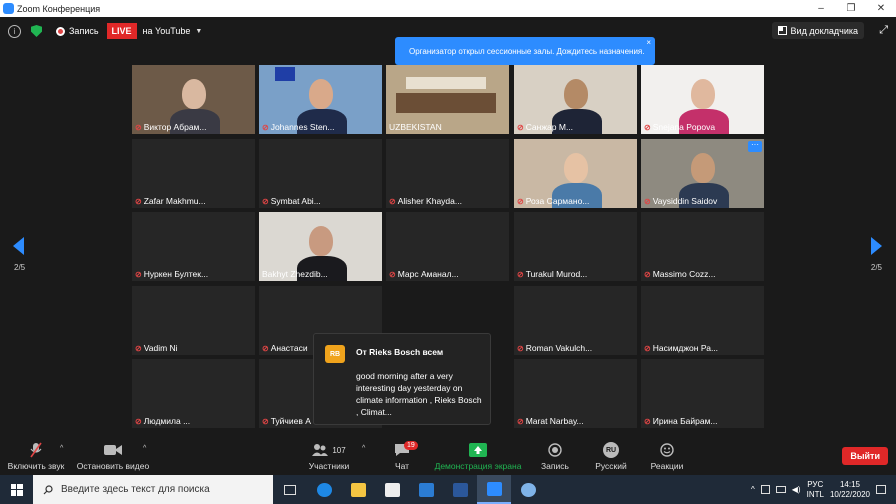 This screenshot has height=504, width=896. Describe the element at coordinates (765, 489) in the screenshot. I see `tray-app-icon` at that location.